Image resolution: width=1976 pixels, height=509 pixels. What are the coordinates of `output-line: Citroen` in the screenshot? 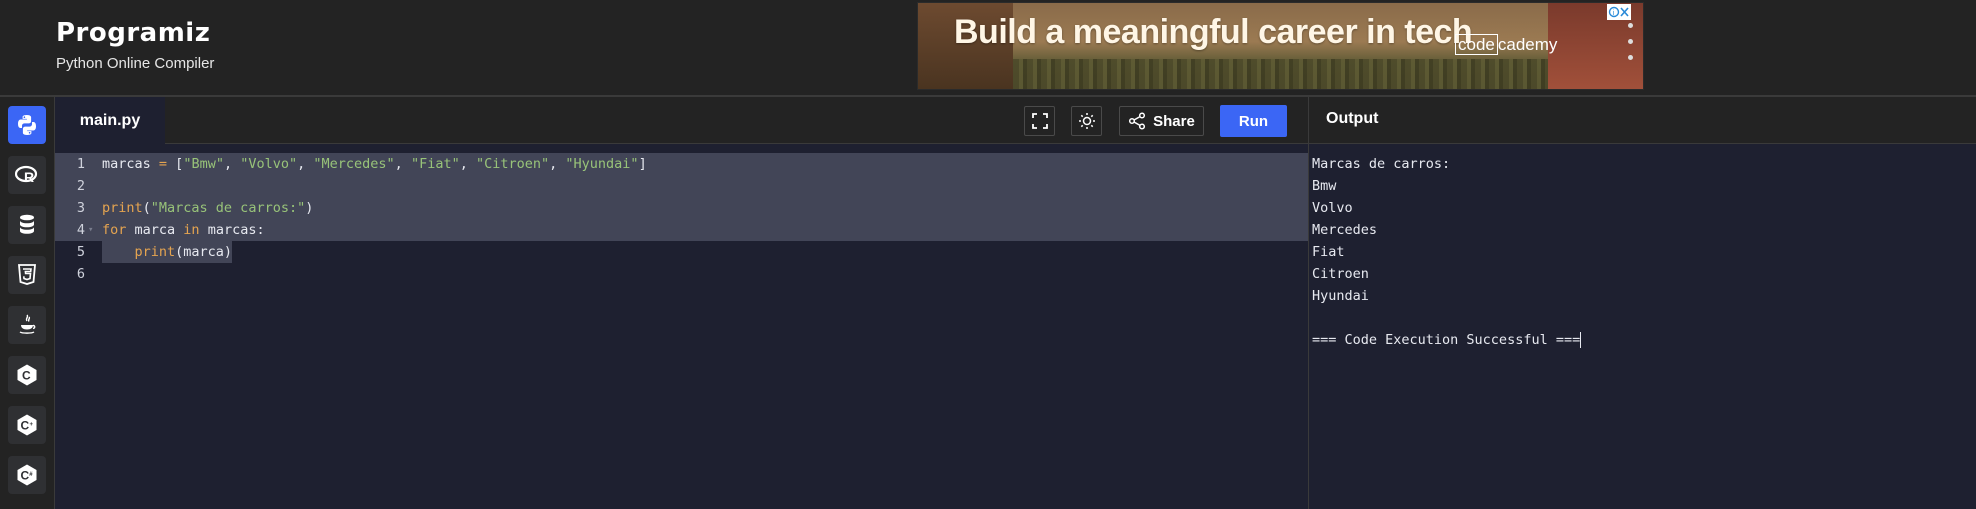 It's located at (1340, 274).